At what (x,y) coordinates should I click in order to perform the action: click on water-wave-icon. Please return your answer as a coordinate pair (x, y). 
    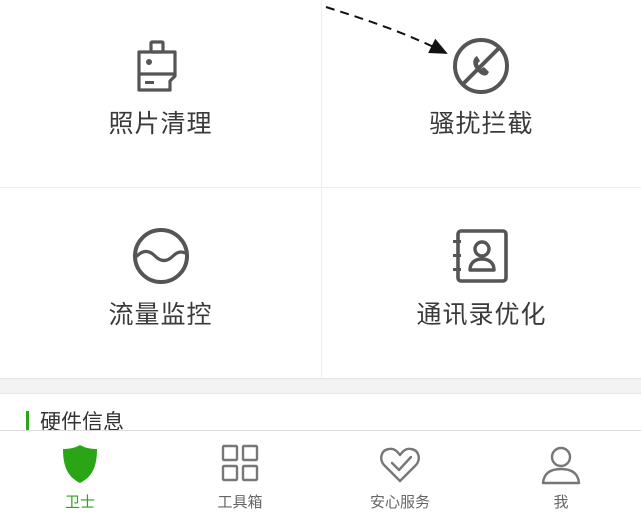
    Looking at the image, I should click on (161, 256).